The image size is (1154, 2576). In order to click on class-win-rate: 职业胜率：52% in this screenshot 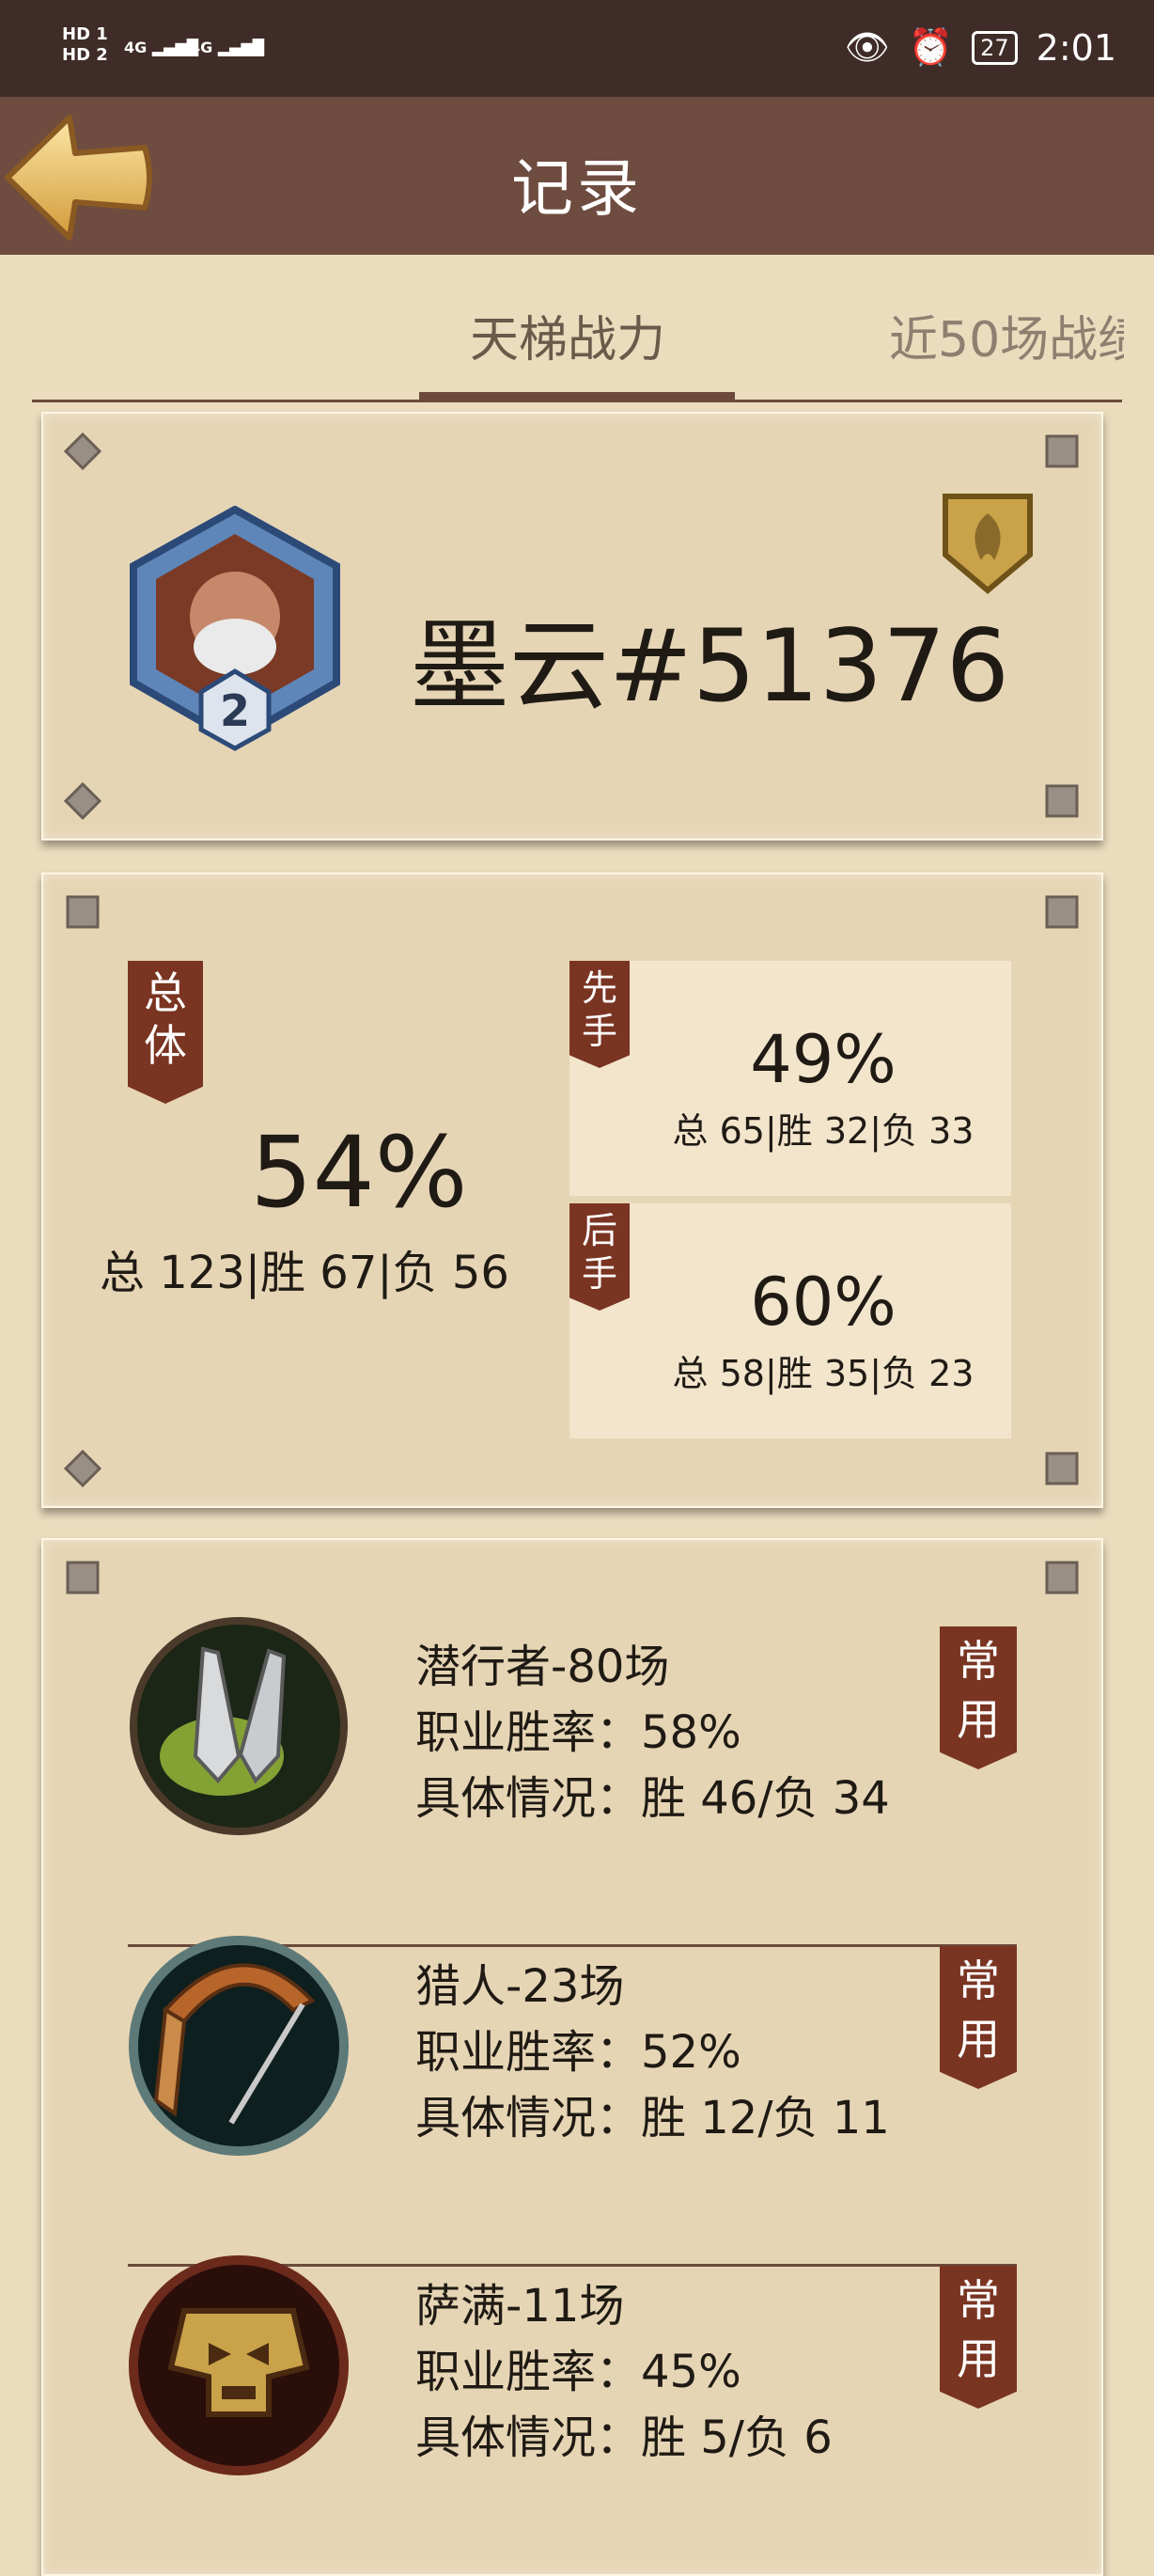, I will do `click(578, 2052)`.